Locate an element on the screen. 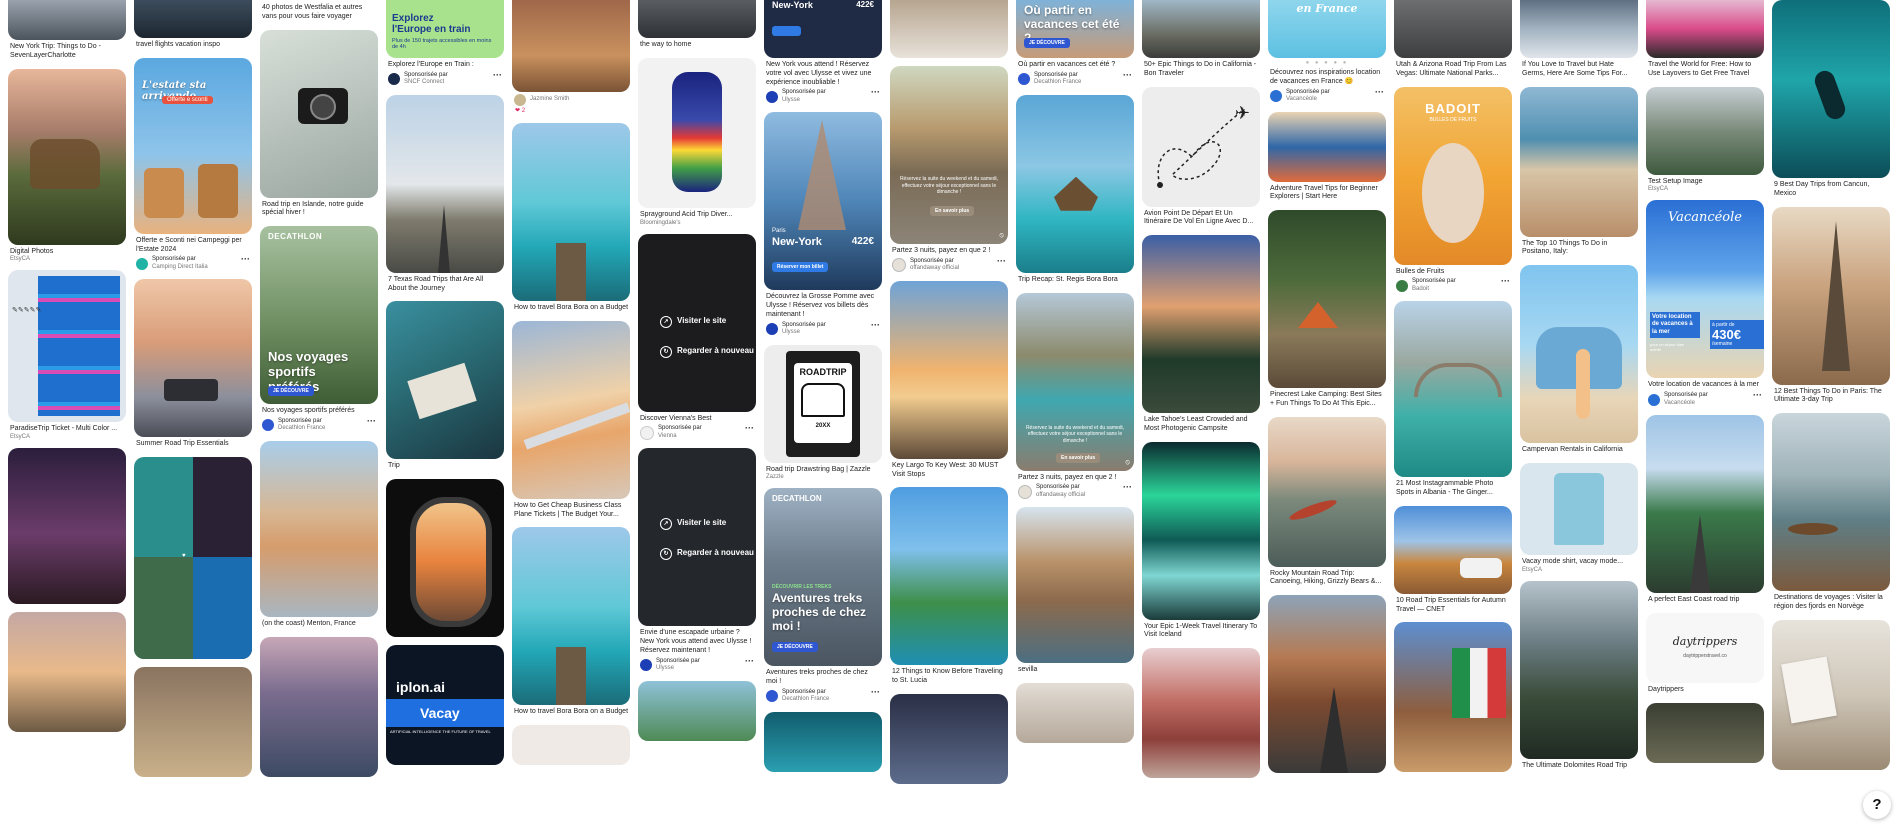 The image size is (1899, 827). pin-title: Summer Road Trip Essentials is located at coordinates (193, 443).